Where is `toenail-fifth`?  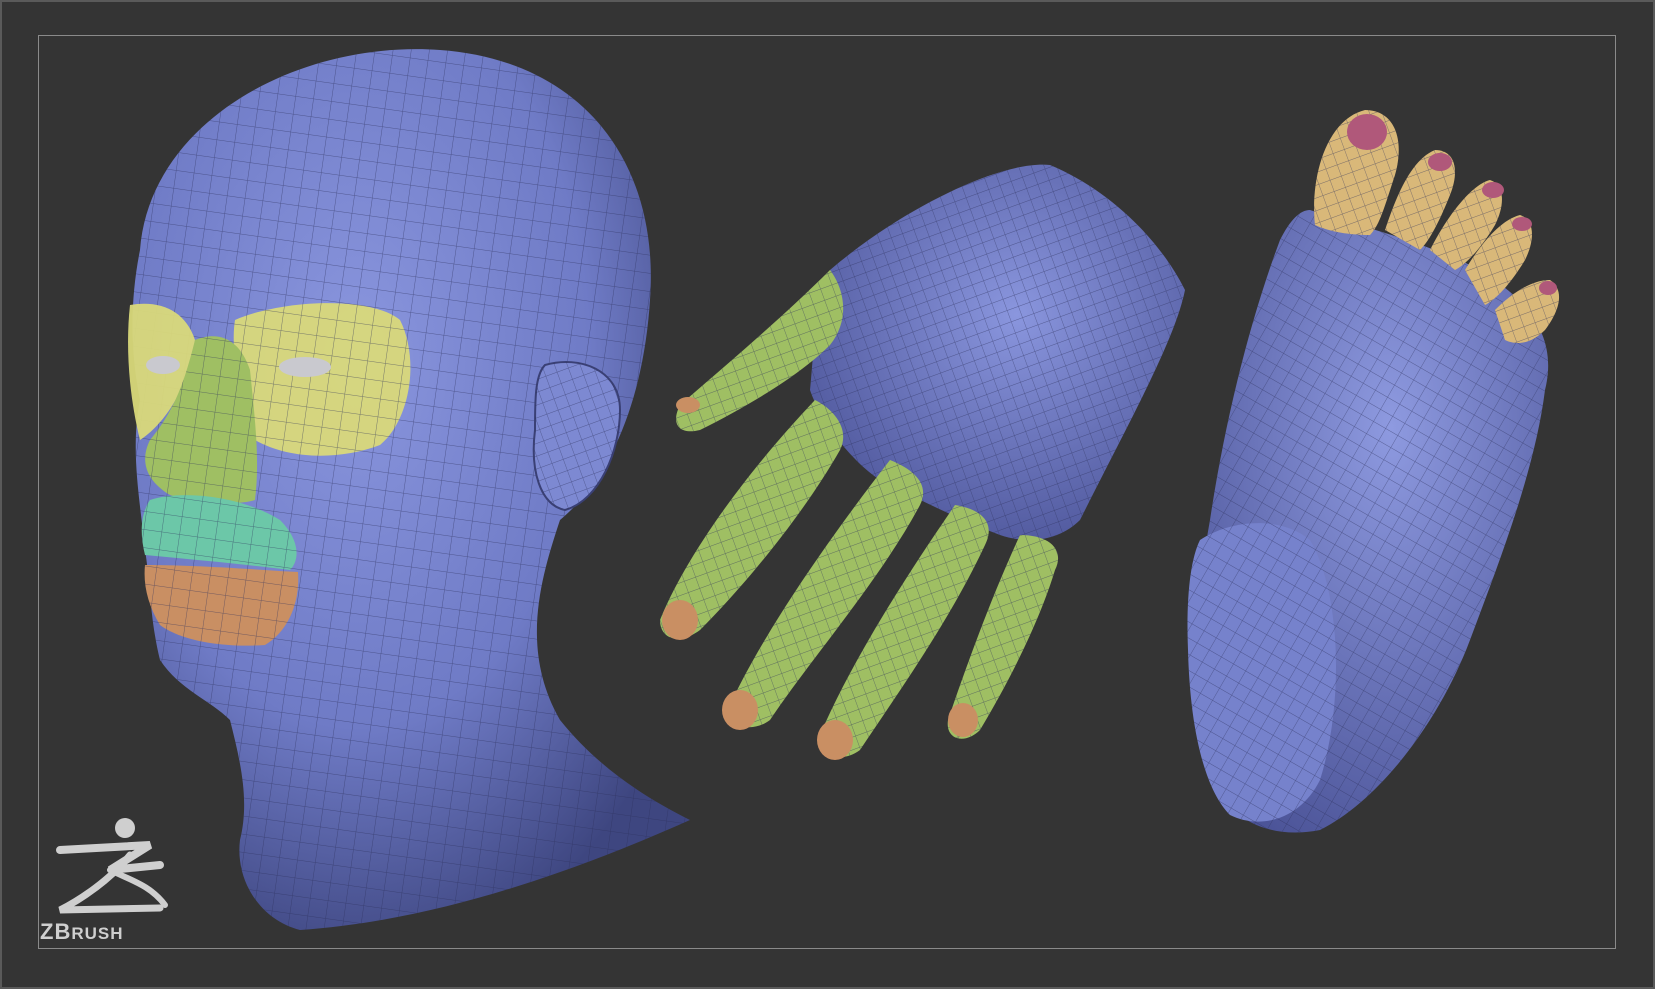 toenail-fifth is located at coordinates (1548, 288).